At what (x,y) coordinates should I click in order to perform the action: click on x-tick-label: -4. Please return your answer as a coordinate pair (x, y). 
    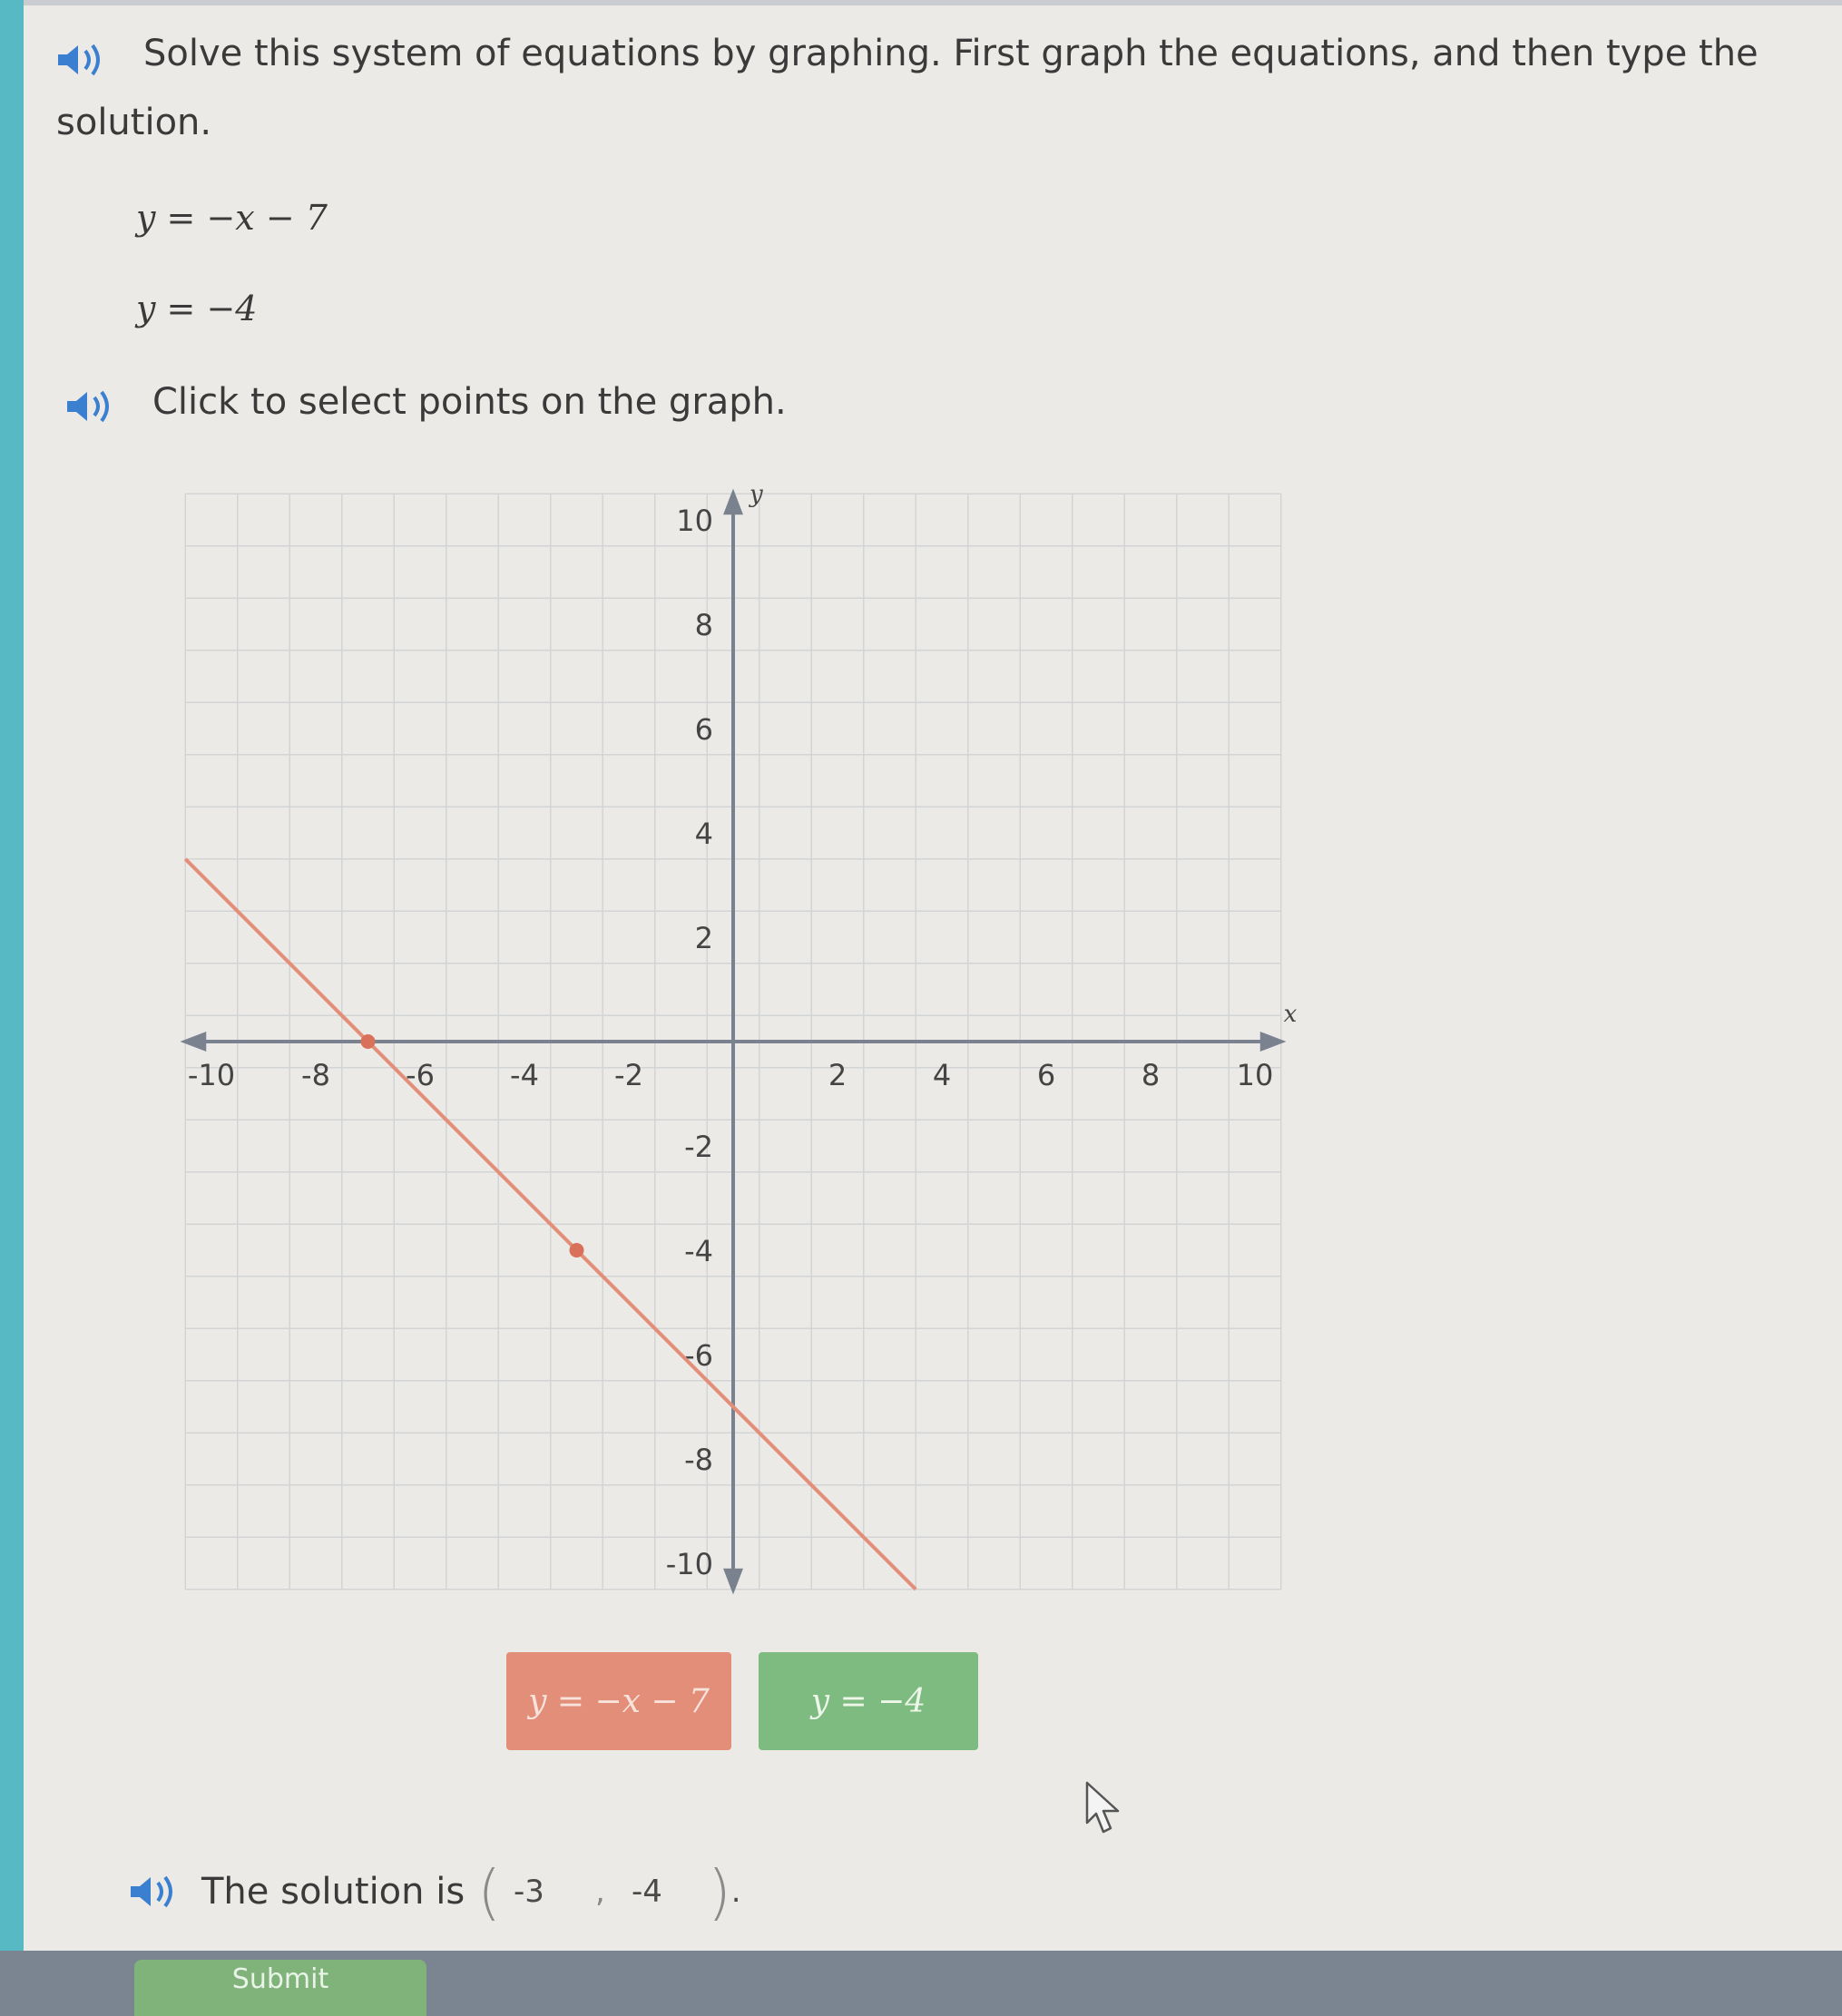
    Looking at the image, I should click on (524, 1075).